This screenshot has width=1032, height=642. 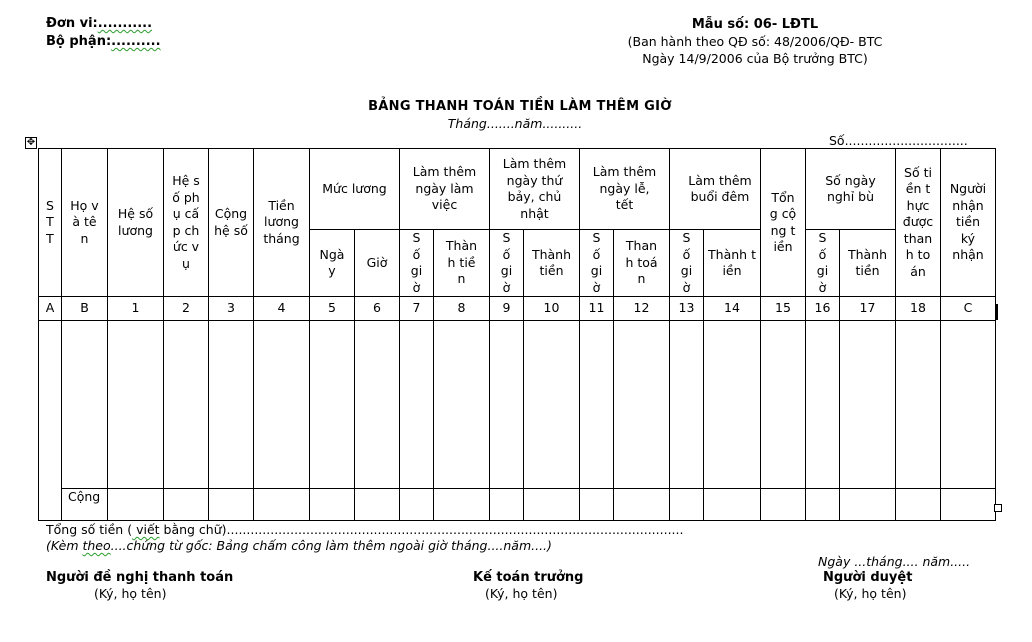 What do you see at coordinates (715, 189) in the screenshot?
I see `header-night-ot: Làm thêm buổi đêm` at bounding box center [715, 189].